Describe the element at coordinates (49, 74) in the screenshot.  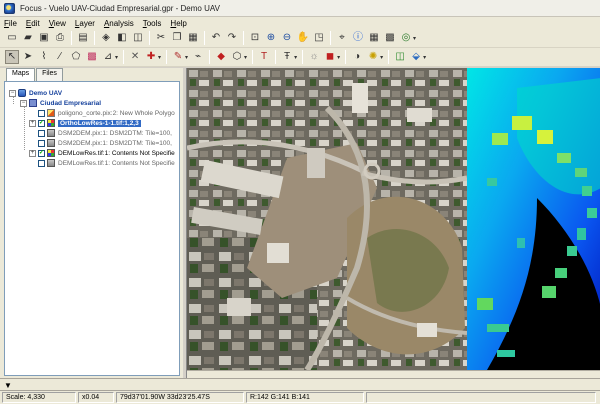
I see `tab-files: Files` at that location.